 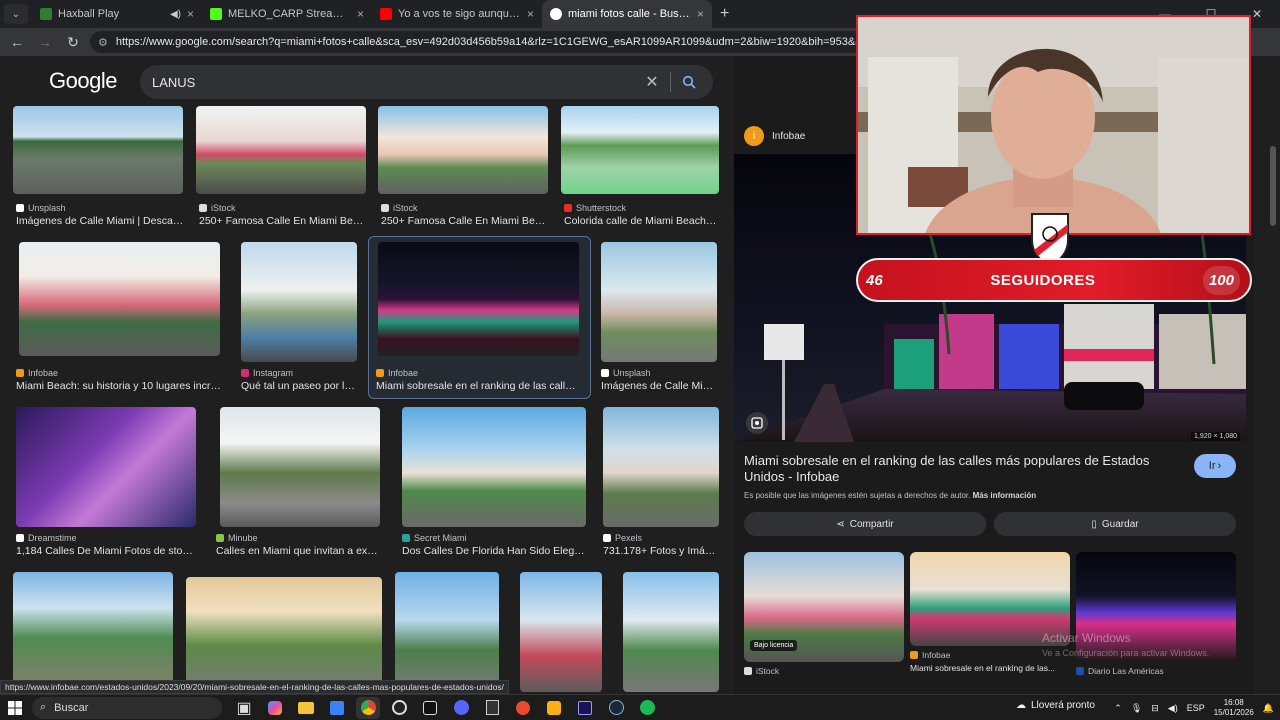 I want to click on tab-google-search: miami fotos calle - Buscar con Google ×, so click(x=627, y=14).